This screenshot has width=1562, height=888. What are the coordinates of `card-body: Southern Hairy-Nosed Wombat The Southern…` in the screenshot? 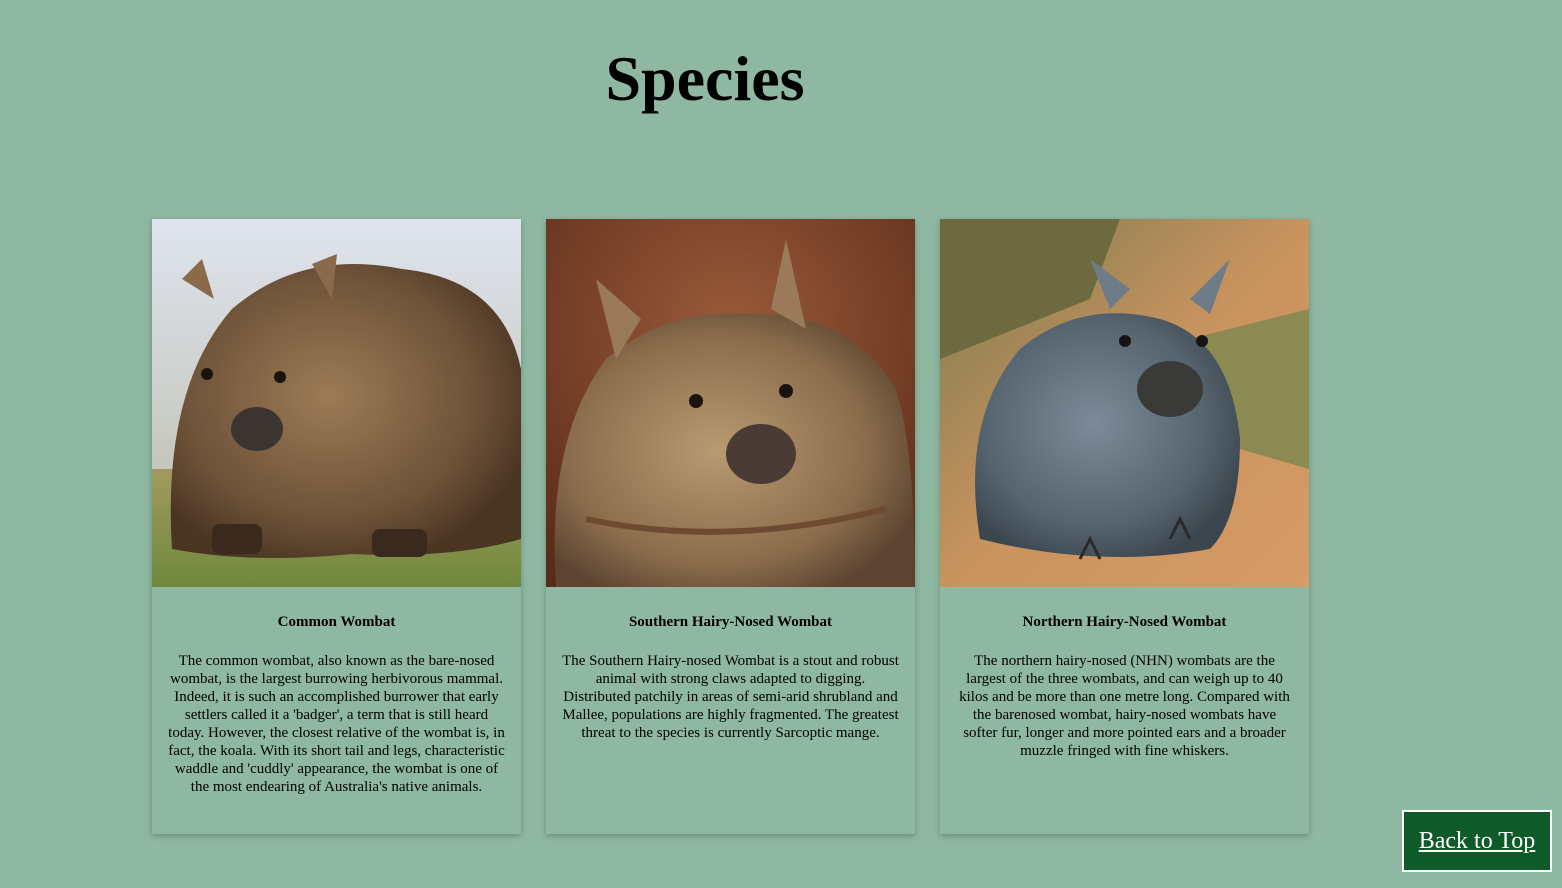 It's located at (730, 664).